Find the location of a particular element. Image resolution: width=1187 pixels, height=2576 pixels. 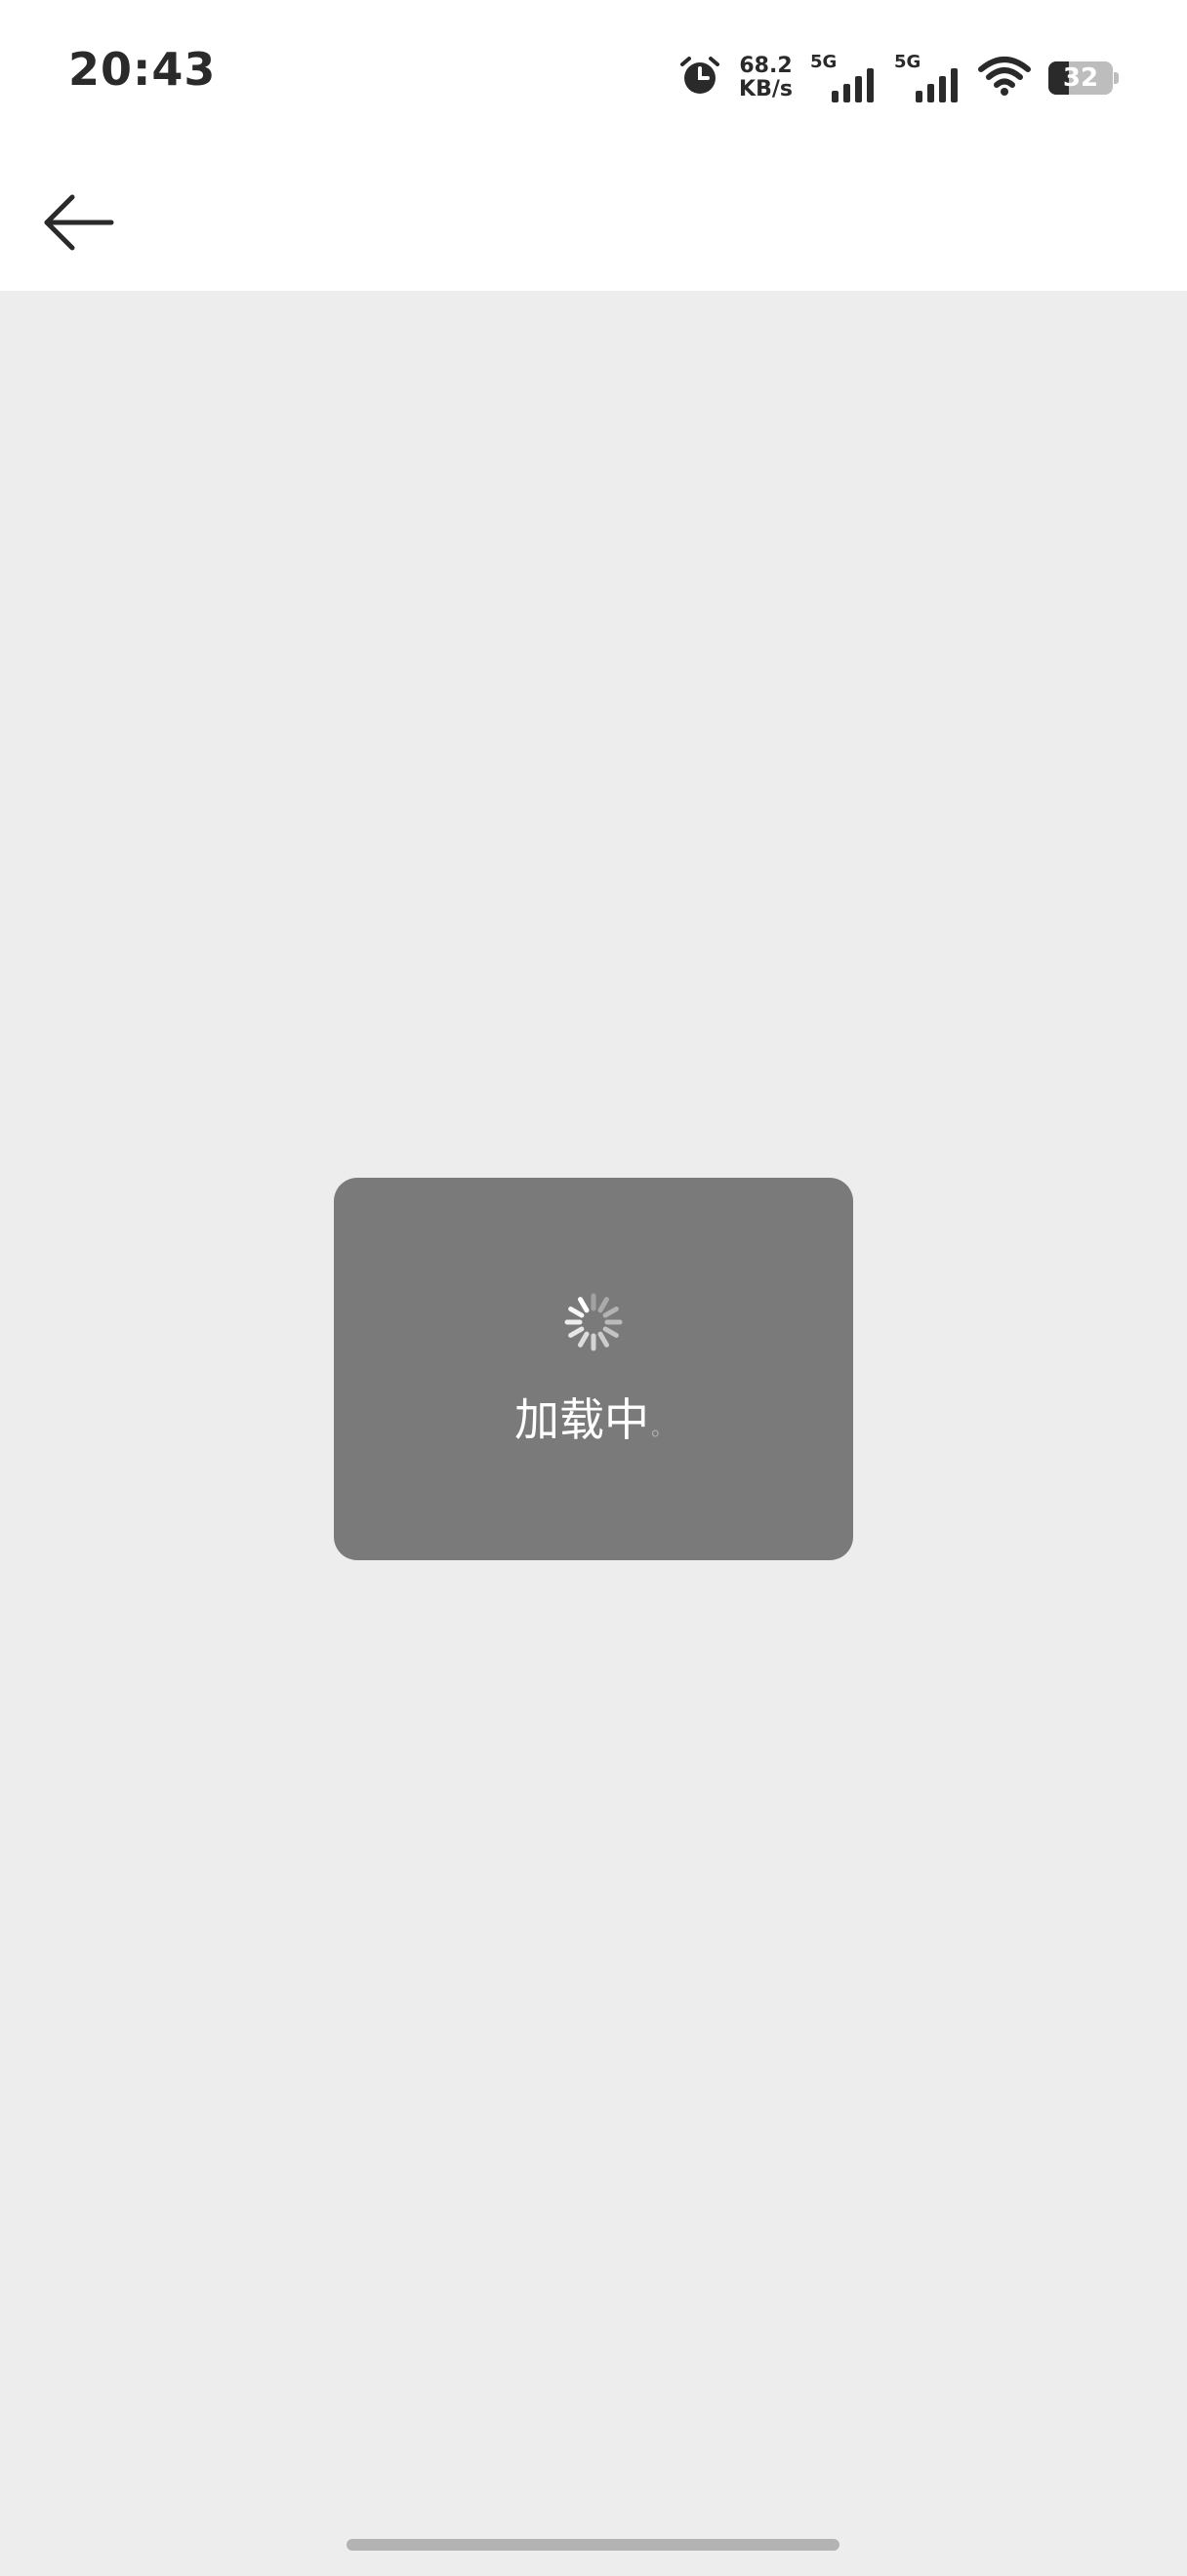

spinner-icon is located at coordinates (593, 1322).